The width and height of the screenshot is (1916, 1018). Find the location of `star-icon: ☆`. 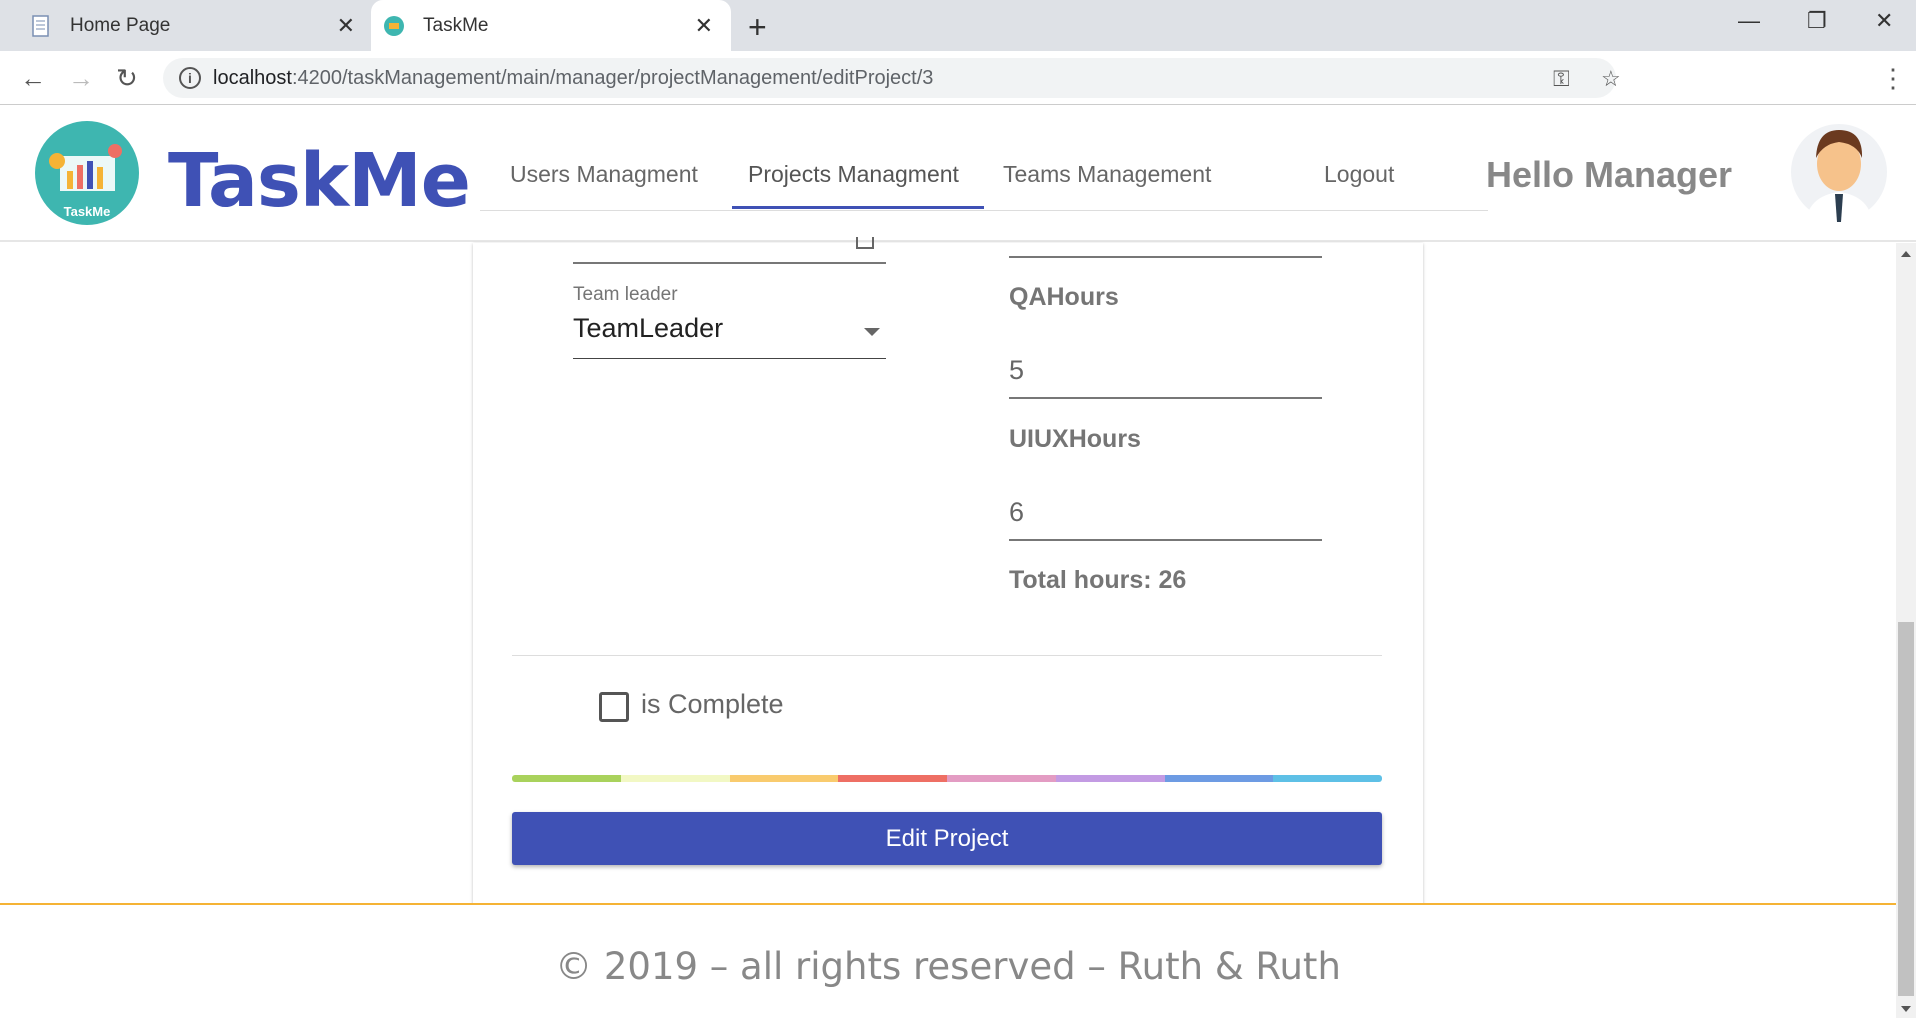

star-icon: ☆ is located at coordinates (1611, 79).